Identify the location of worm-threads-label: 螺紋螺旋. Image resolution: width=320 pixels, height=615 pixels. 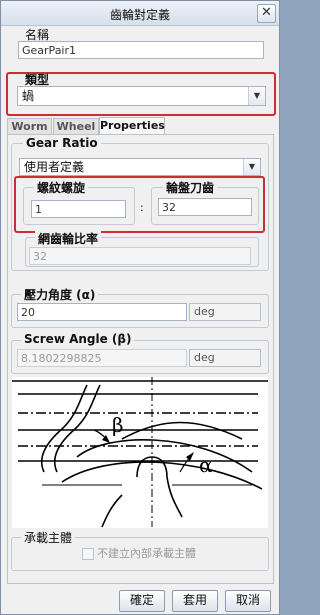
(61, 187).